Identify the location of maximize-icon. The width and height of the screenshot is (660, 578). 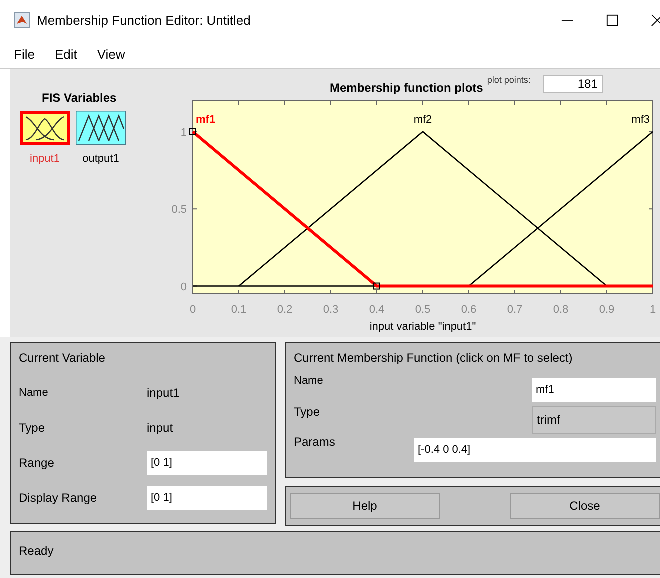
(612, 20).